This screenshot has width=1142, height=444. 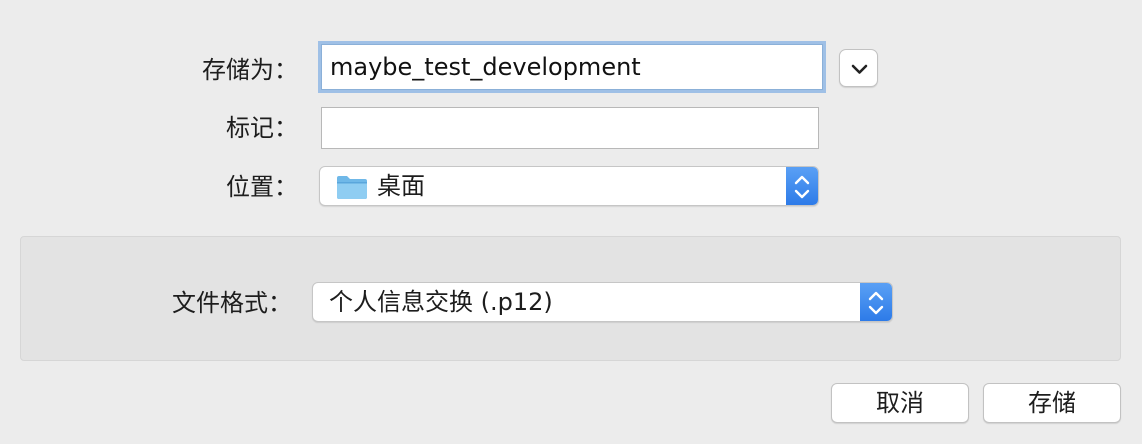 What do you see at coordinates (401, 186) in the screenshot?
I see `location-value: 桌面` at bounding box center [401, 186].